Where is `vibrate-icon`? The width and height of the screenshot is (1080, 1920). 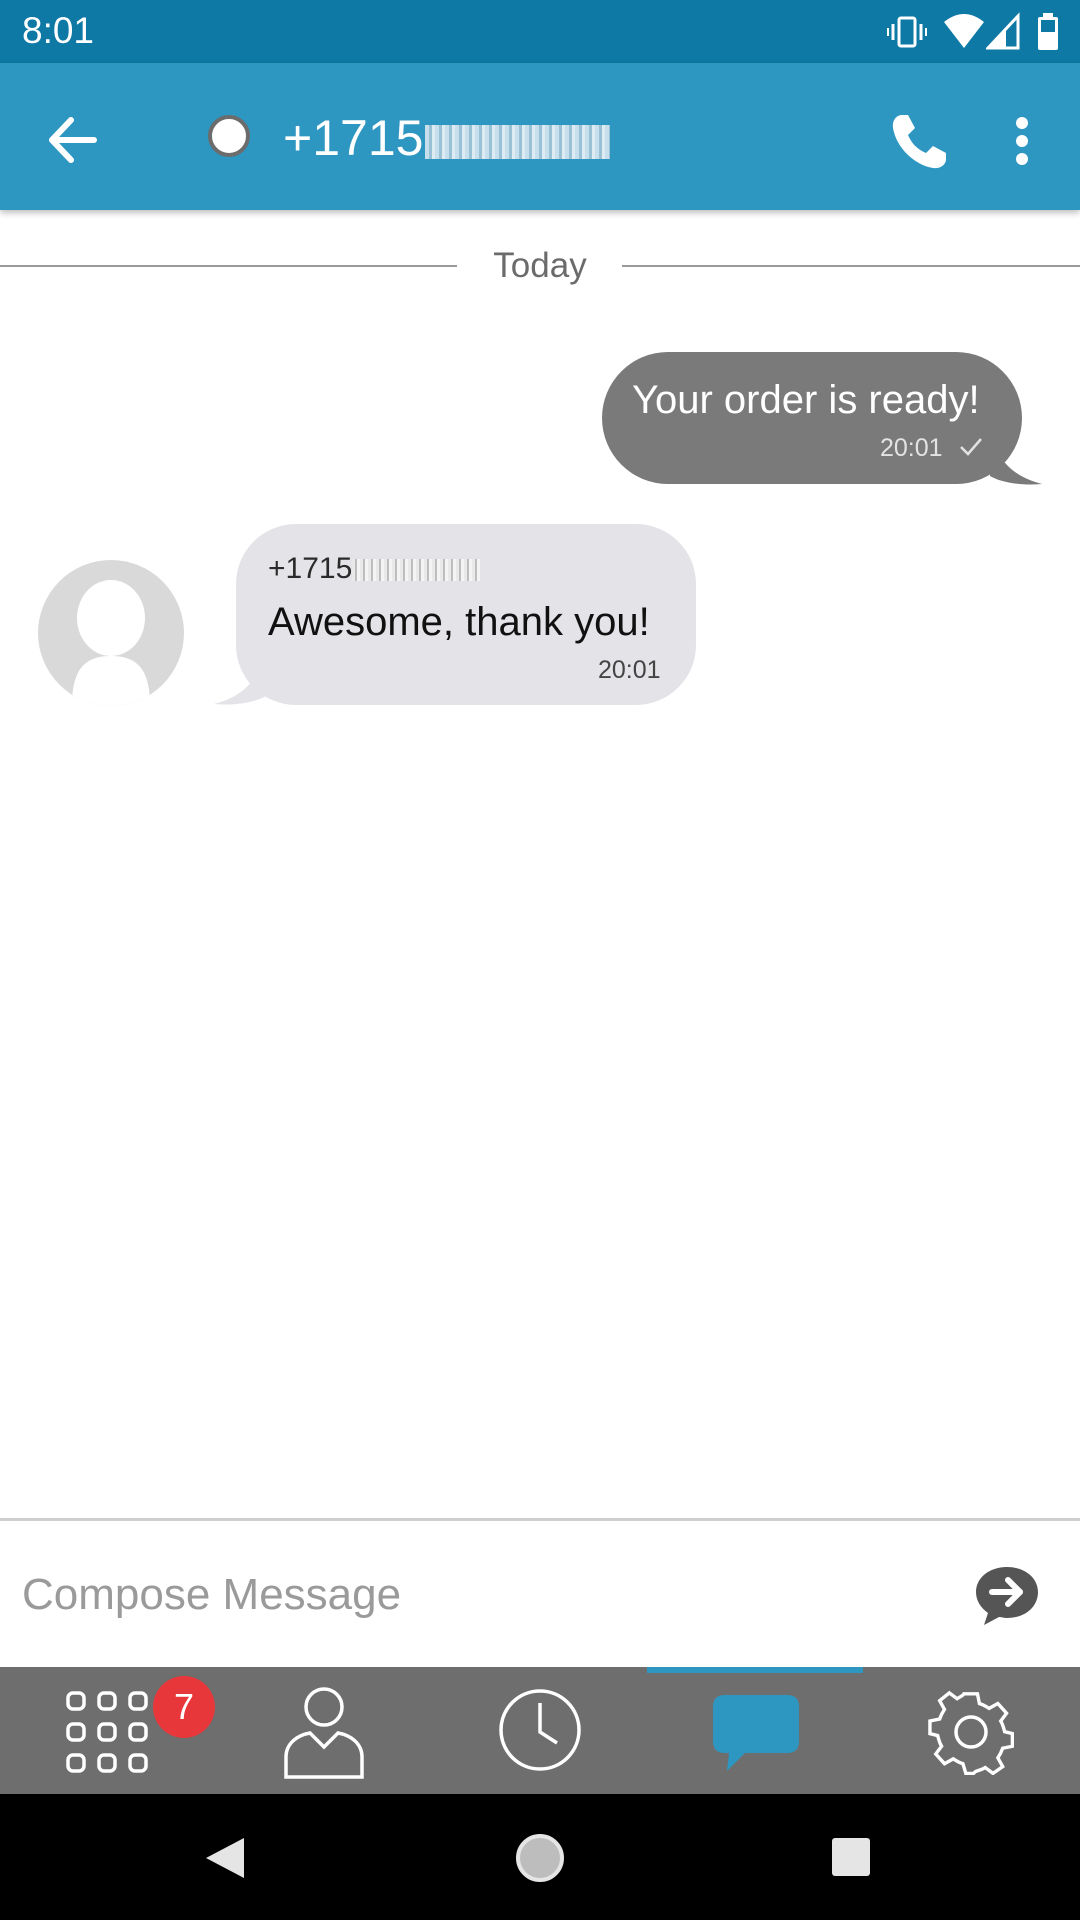
vibrate-icon is located at coordinates (907, 32).